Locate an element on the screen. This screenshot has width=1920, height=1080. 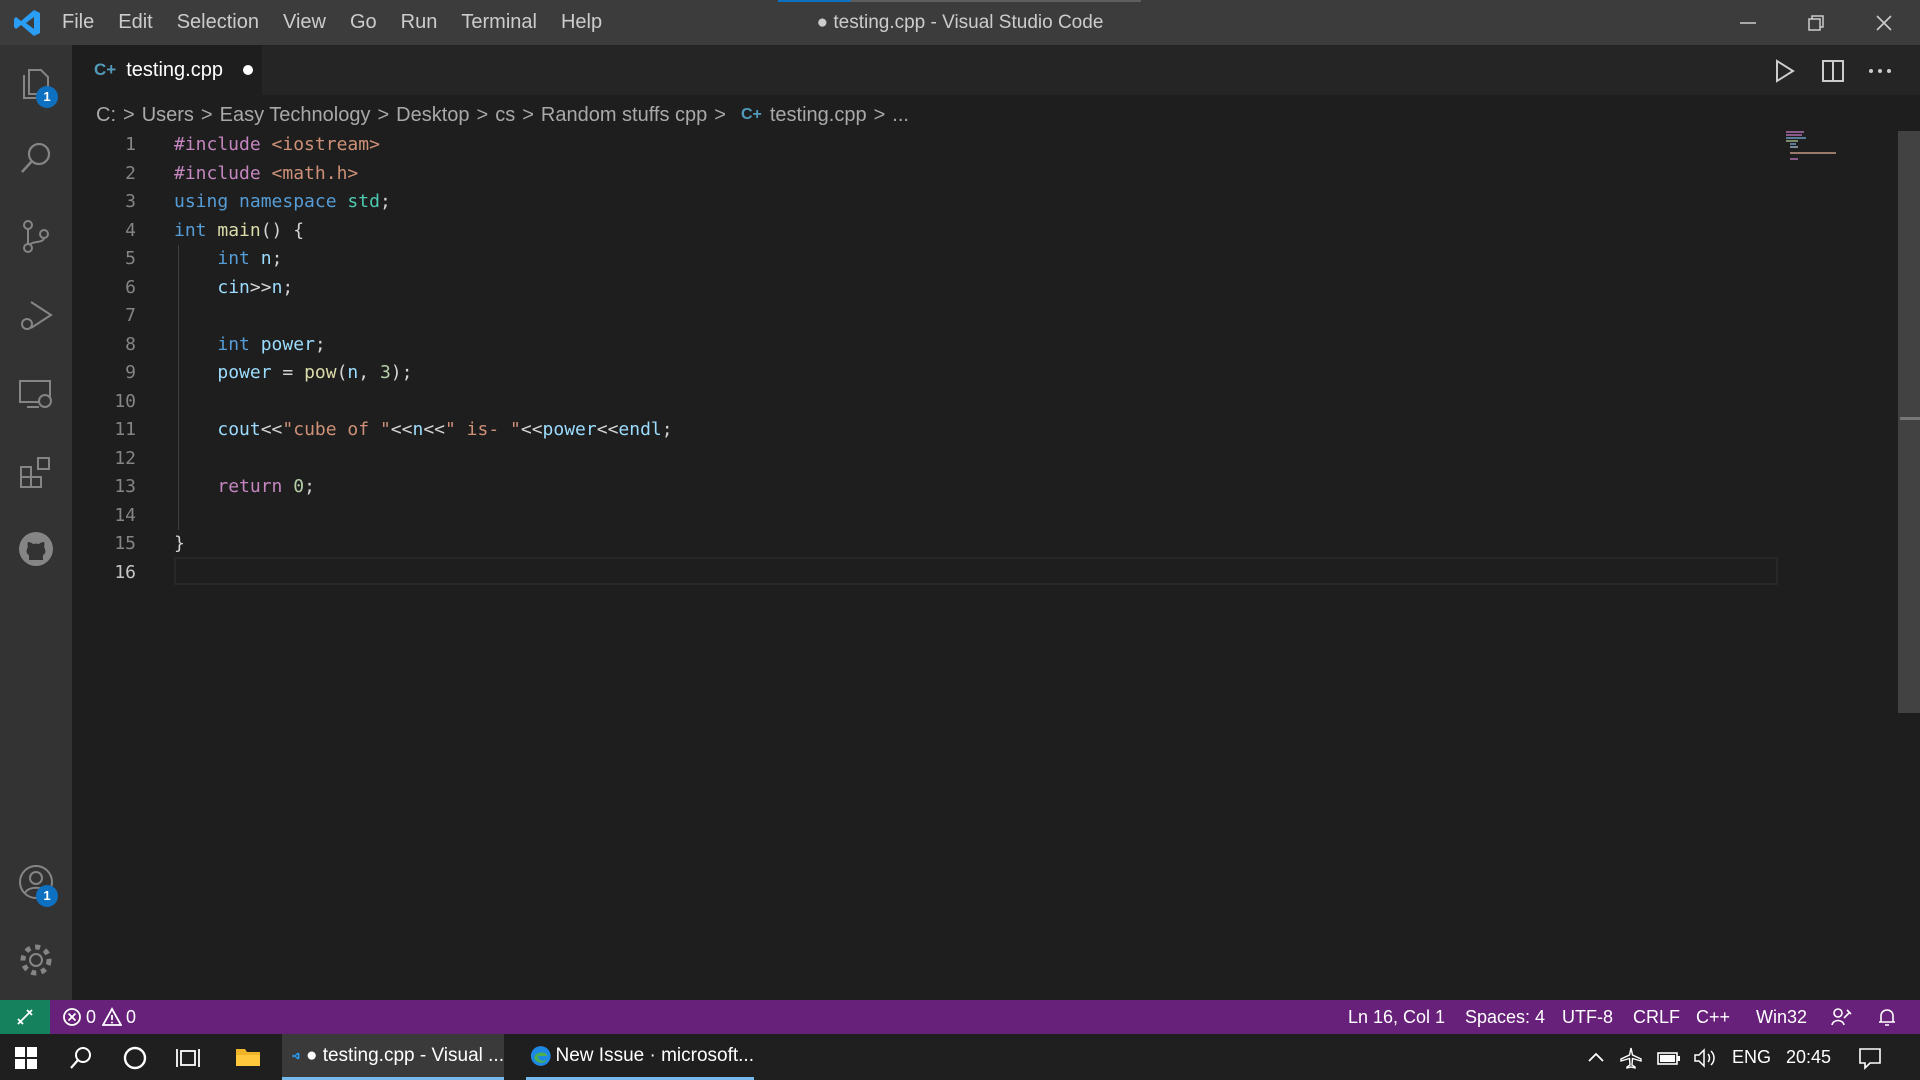
line-number: 6 is located at coordinates (130, 287).